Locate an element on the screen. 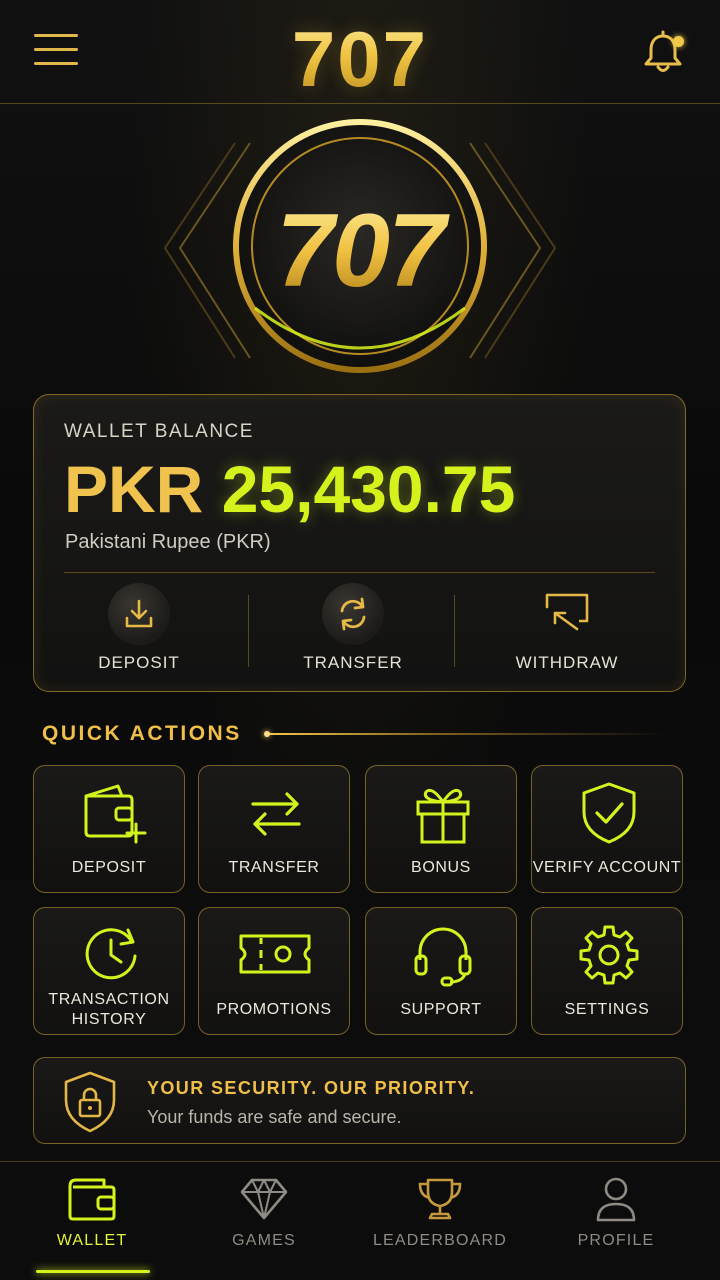  quick-action-support: SUPPORT is located at coordinates (441, 971).